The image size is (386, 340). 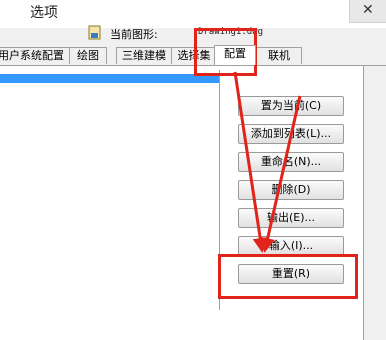 What do you see at coordinates (281, 174) in the screenshot?
I see `arrow-from-buttons` at bounding box center [281, 174].